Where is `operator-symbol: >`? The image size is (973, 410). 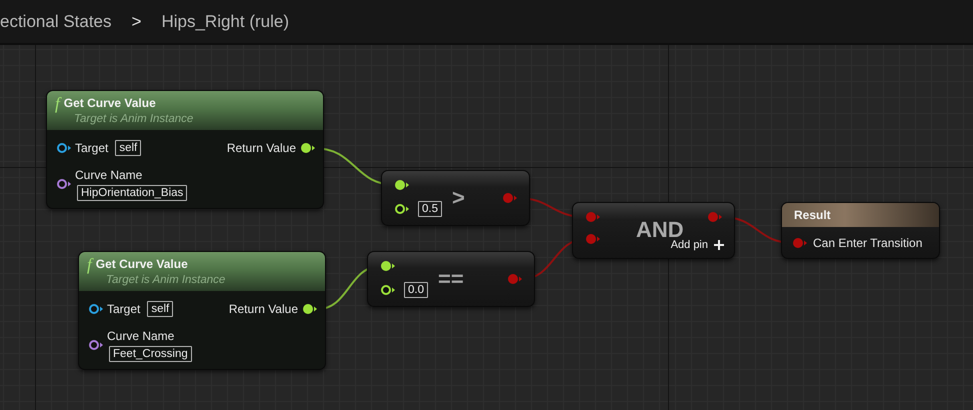 operator-symbol: > is located at coordinates (458, 198).